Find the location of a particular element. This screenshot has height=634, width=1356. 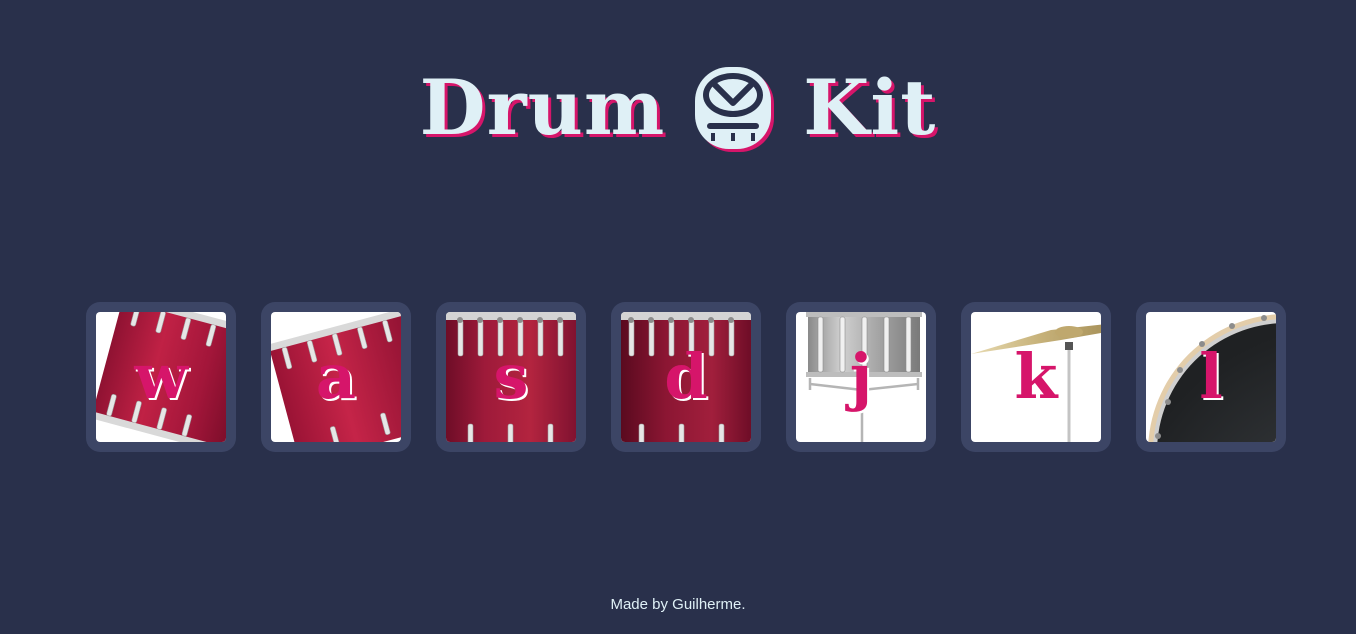

drum-key-l: l is located at coordinates (1211, 377).